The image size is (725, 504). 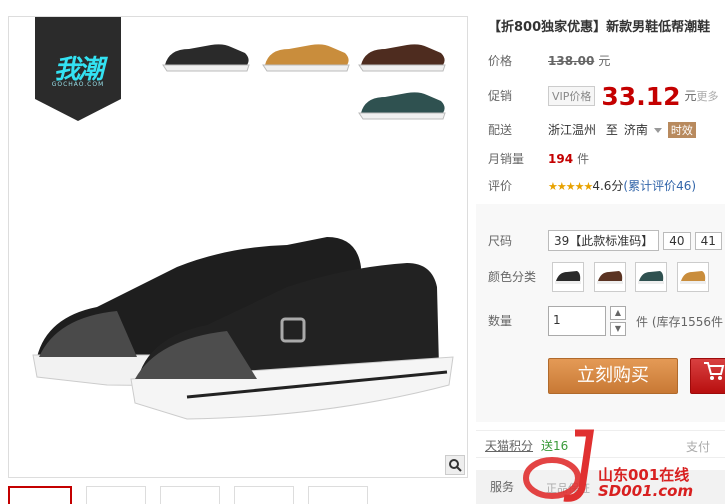 I want to click on promo-row: 促销 VIP价格 33.12 元更多, so click(x=603, y=96).